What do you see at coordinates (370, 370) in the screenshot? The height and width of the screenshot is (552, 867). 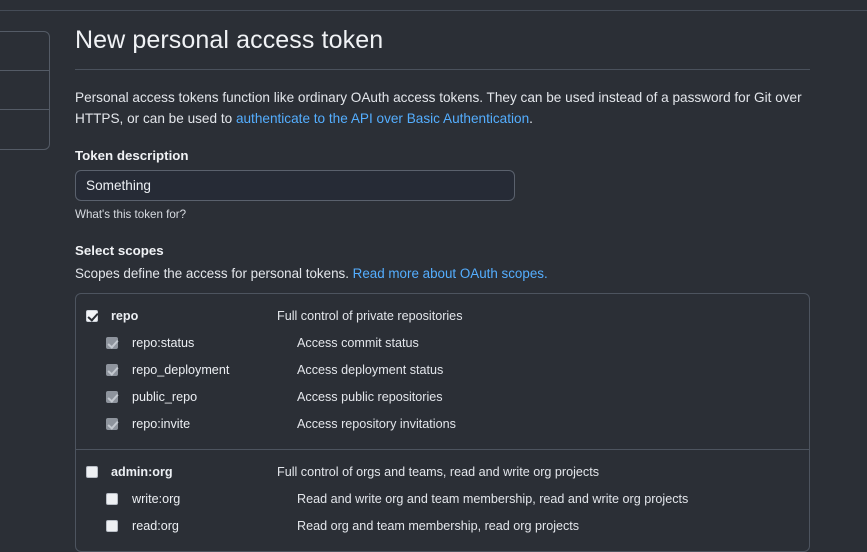 I see `scope-description: Access deployment status` at bounding box center [370, 370].